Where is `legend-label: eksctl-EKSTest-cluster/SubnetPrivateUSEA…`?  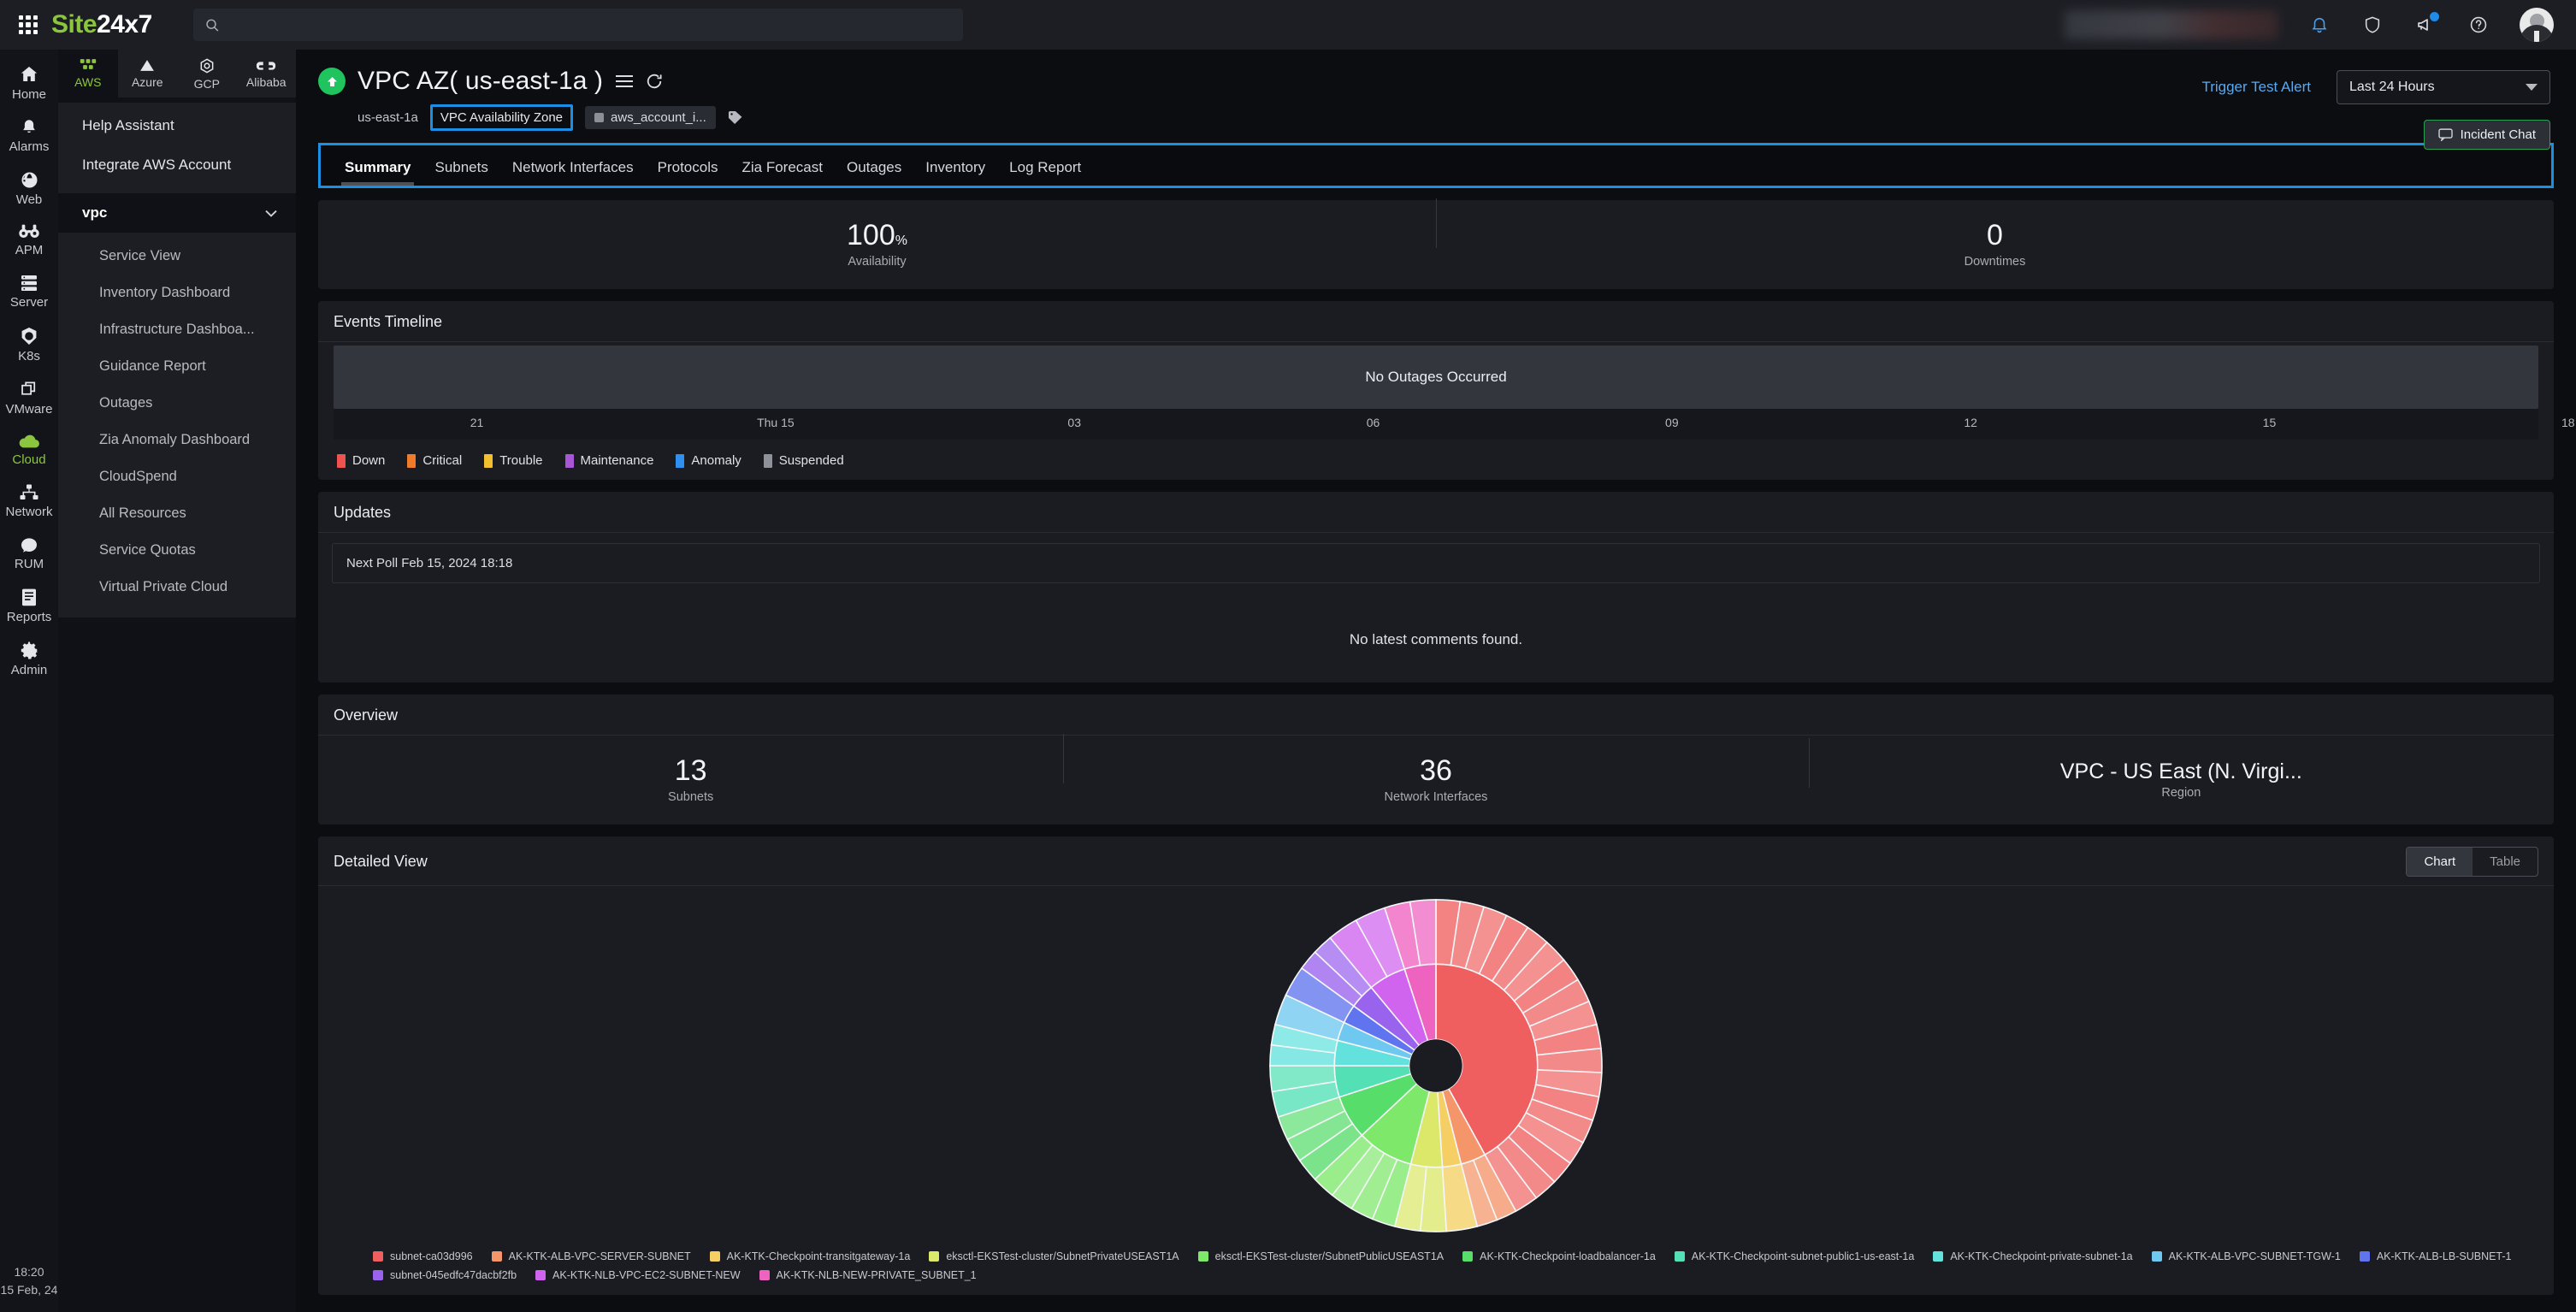 legend-label: eksctl-EKSTest-cluster/SubnetPrivateUSEA… is located at coordinates (1062, 1256).